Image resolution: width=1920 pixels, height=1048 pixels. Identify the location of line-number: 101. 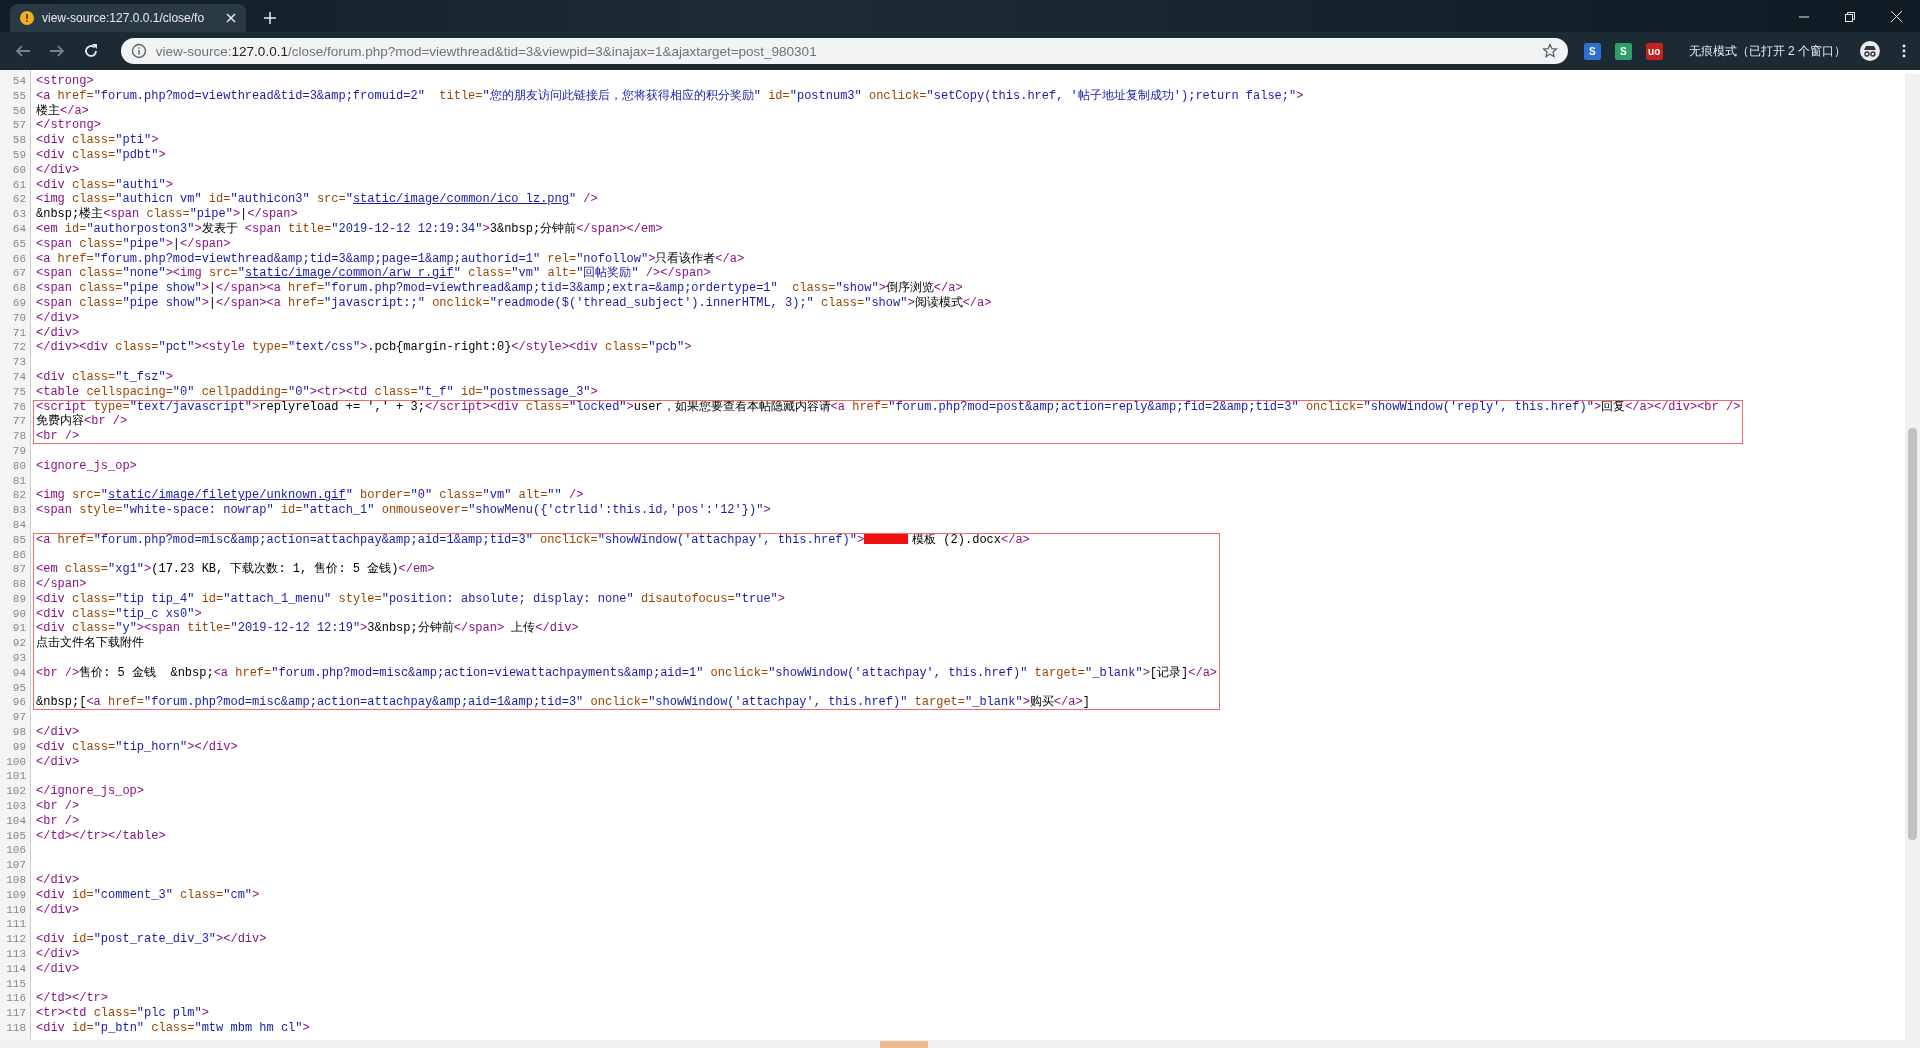
(16, 777).